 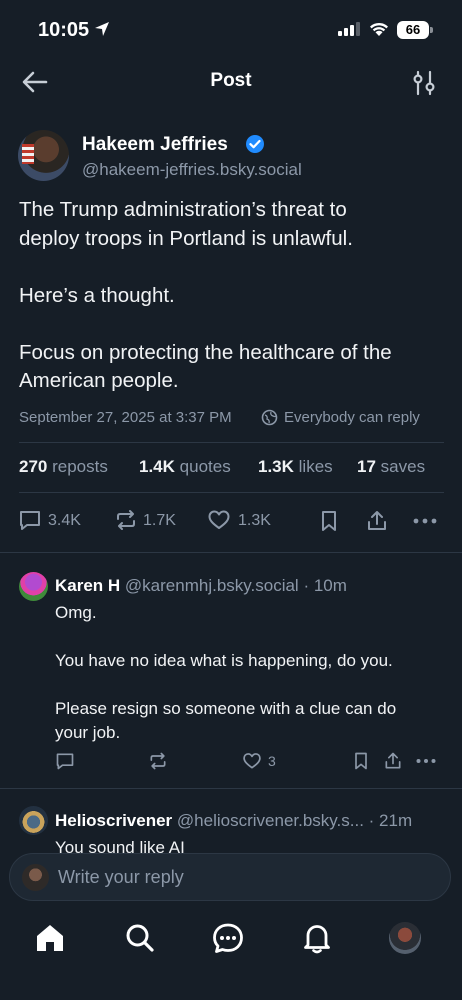 What do you see at coordinates (254, 520) in the screenshot?
I see `like-count: 1.3K` at bounding box center [254, 520].